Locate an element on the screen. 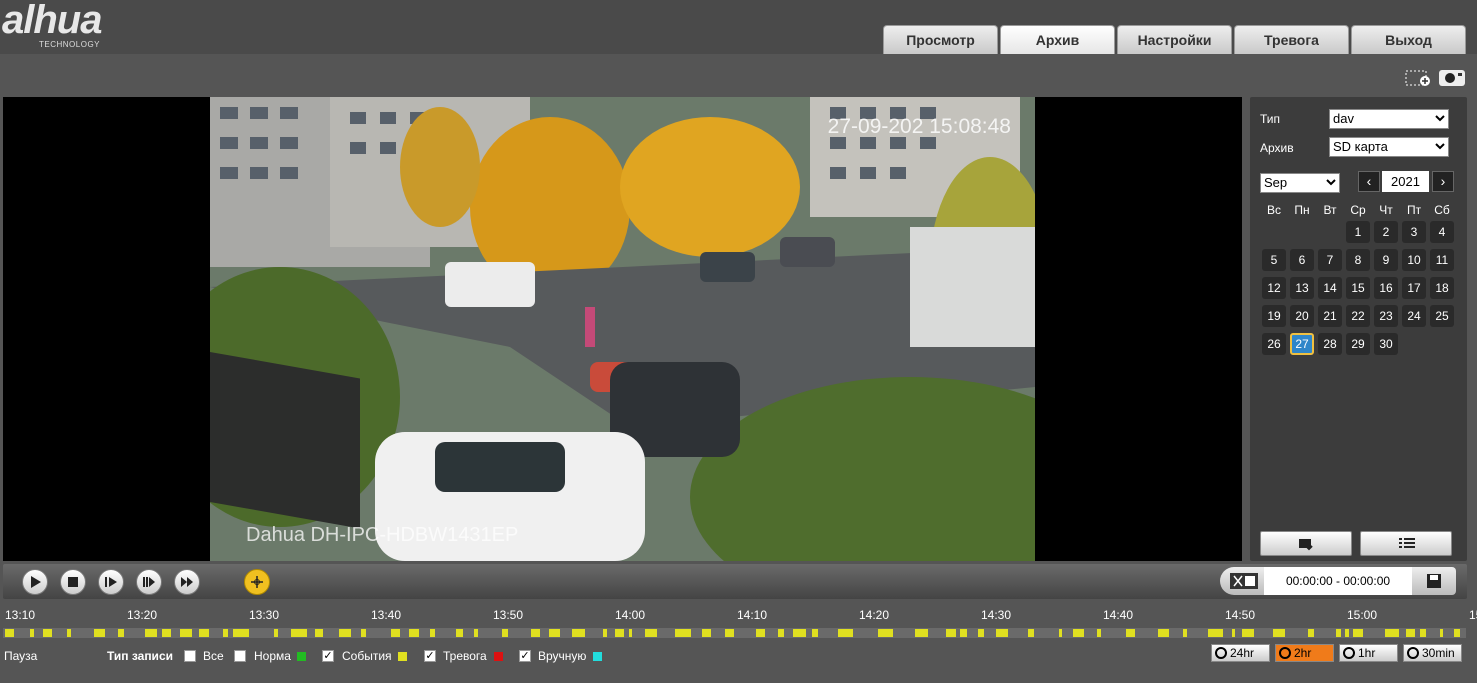 This screenshot has width=1477, height=683. timeline-tick-label: 13:20 is located at coordinates (142, 615).